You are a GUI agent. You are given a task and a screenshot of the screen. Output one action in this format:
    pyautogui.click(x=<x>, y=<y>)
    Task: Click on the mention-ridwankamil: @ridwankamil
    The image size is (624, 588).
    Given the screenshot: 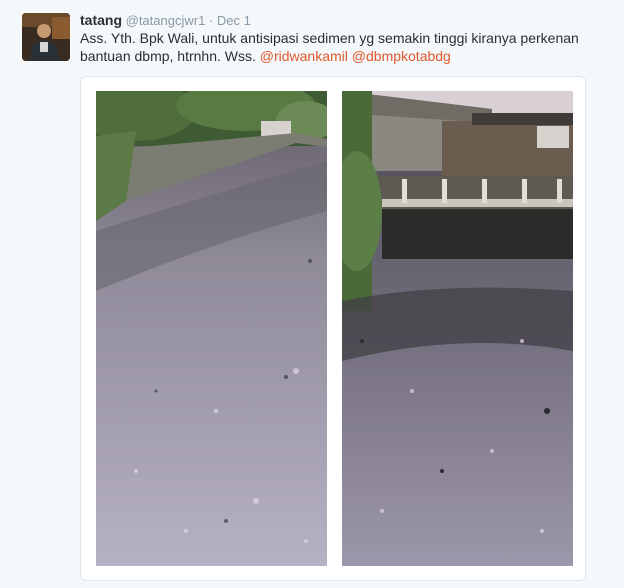 What is the action you would take?
    pyautogui.click(x=304, y=56)
    